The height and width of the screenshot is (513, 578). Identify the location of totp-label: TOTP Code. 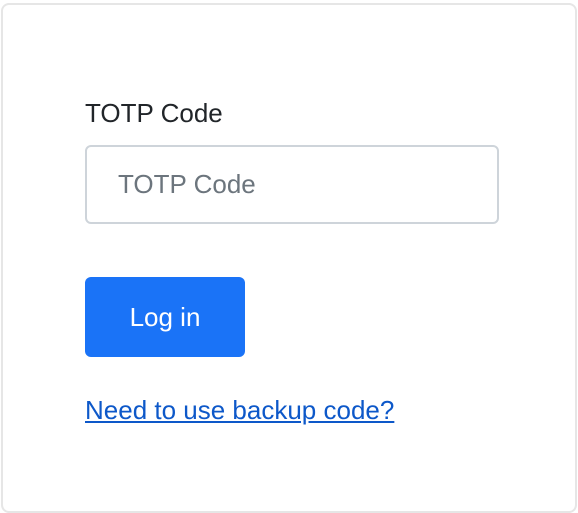
(154, 113).